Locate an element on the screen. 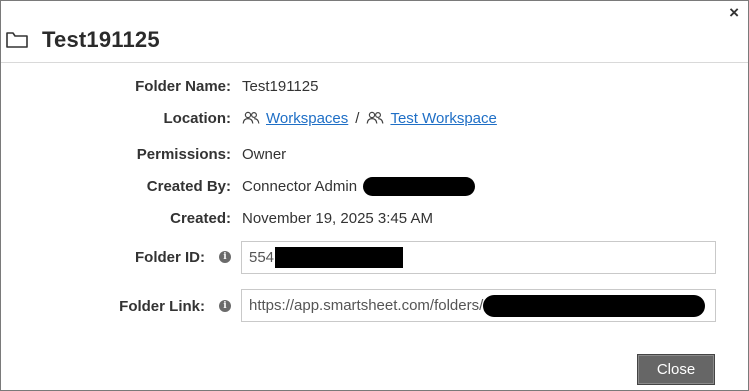 This screenshot has width=749, height=391. permissions-label: Permissions: is located at coordinates (183, 154).